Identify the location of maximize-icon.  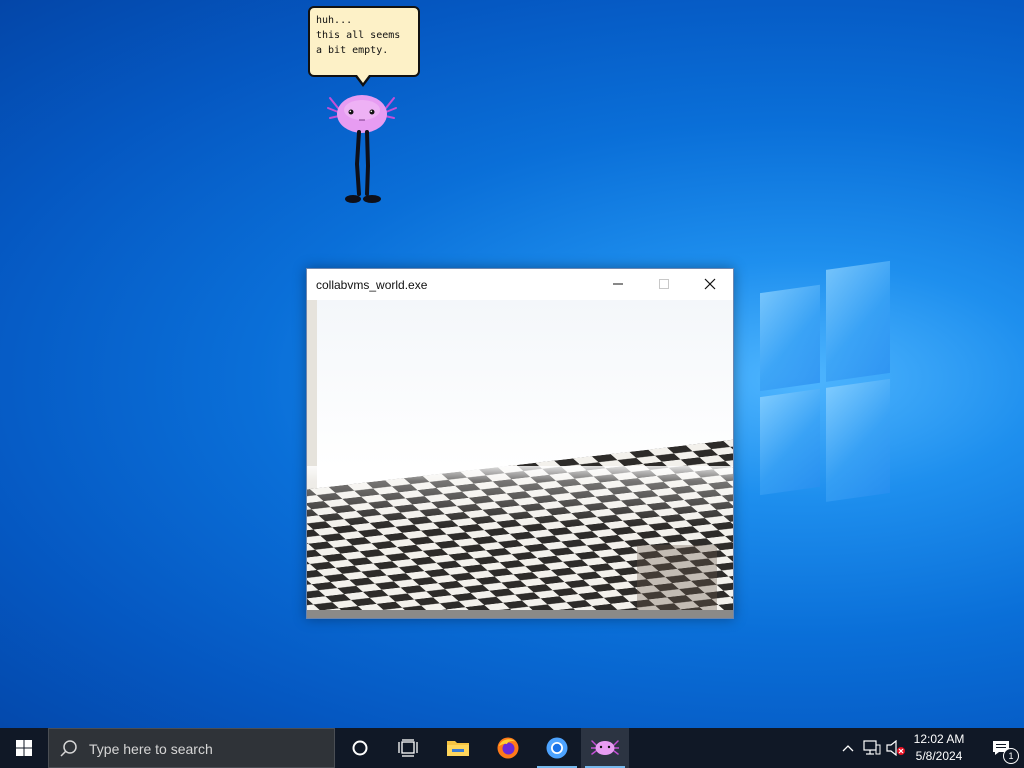
(664, 284).